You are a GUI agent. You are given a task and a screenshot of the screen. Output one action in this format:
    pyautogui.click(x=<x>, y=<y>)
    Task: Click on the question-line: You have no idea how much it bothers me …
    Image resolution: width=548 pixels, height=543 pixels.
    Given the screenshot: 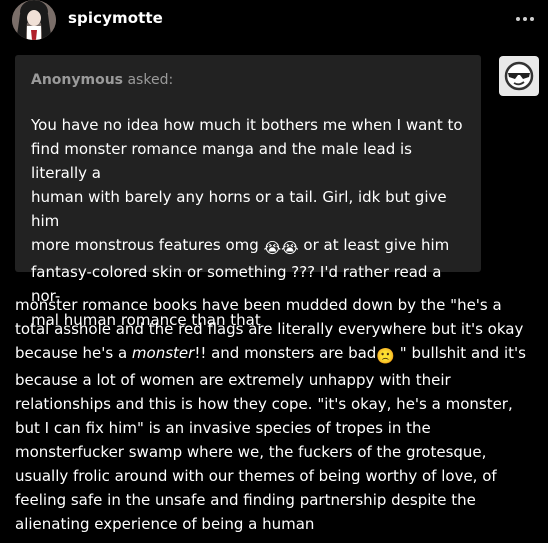 What is the action you would take?
    pyautogui.click(x=247, y=125)
    